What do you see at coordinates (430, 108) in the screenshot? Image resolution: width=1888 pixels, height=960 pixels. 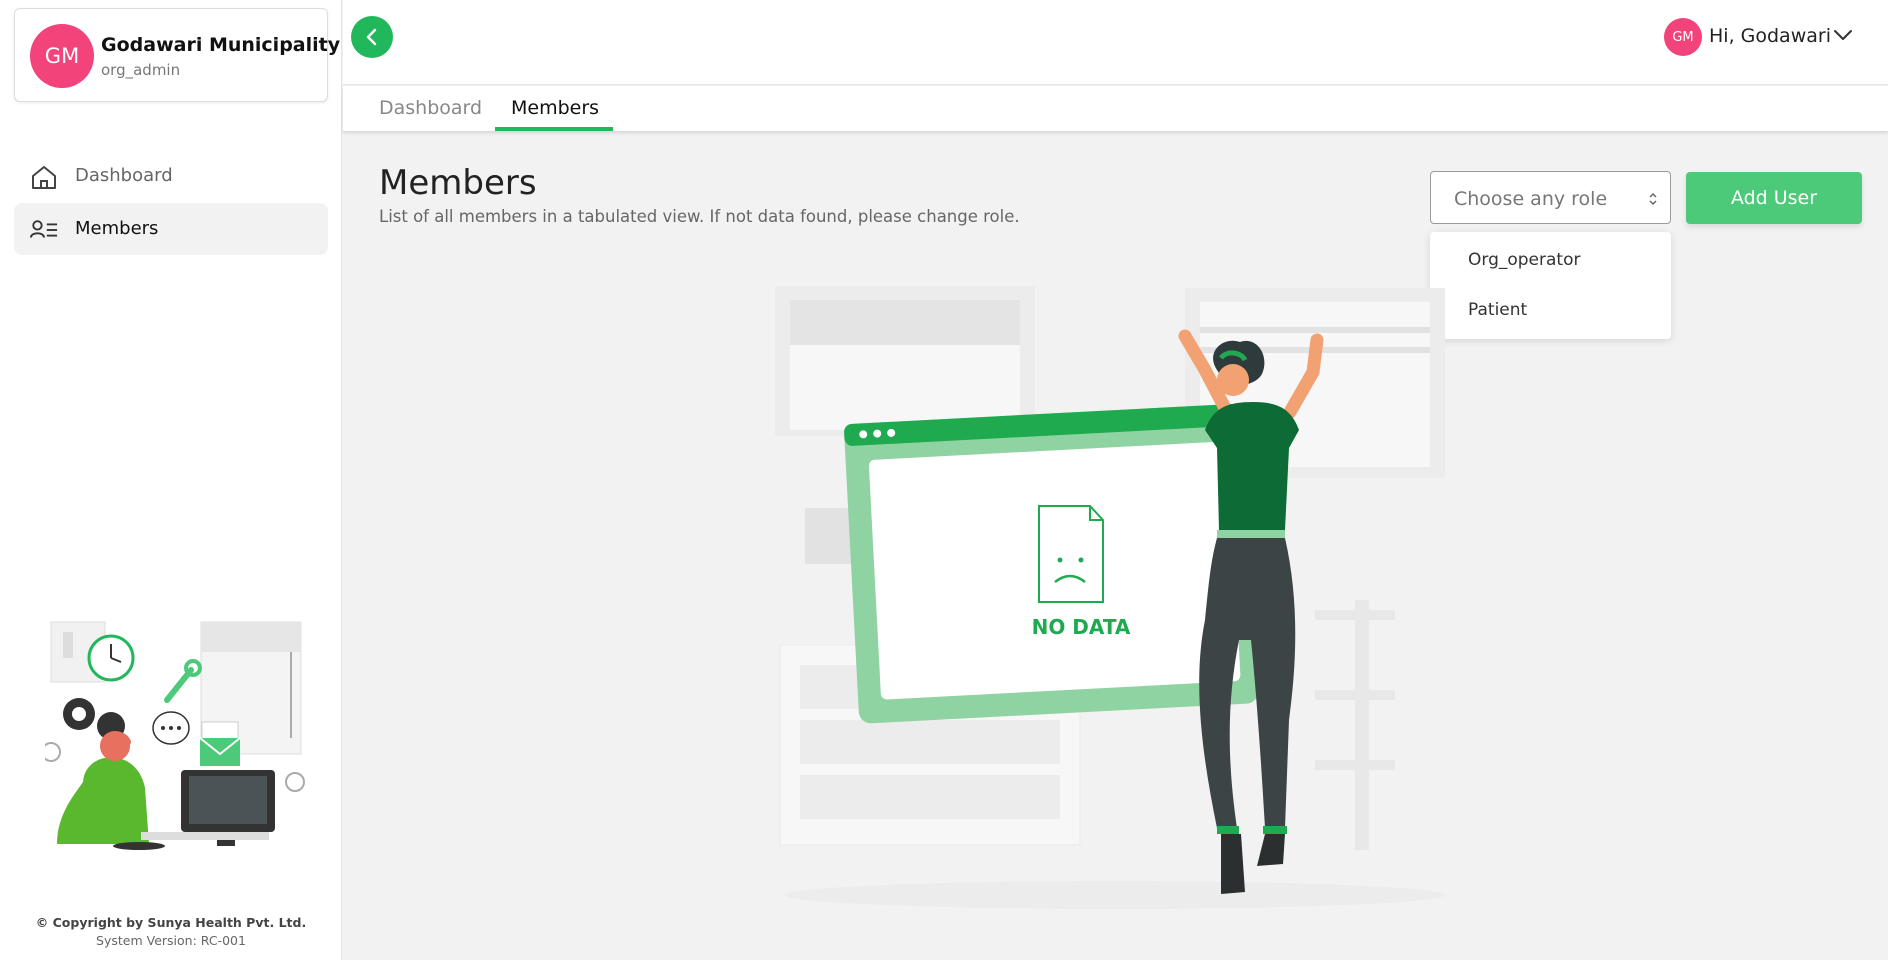 I see `tab-dashboard: Dashboard` at bounding box center [430, 108].